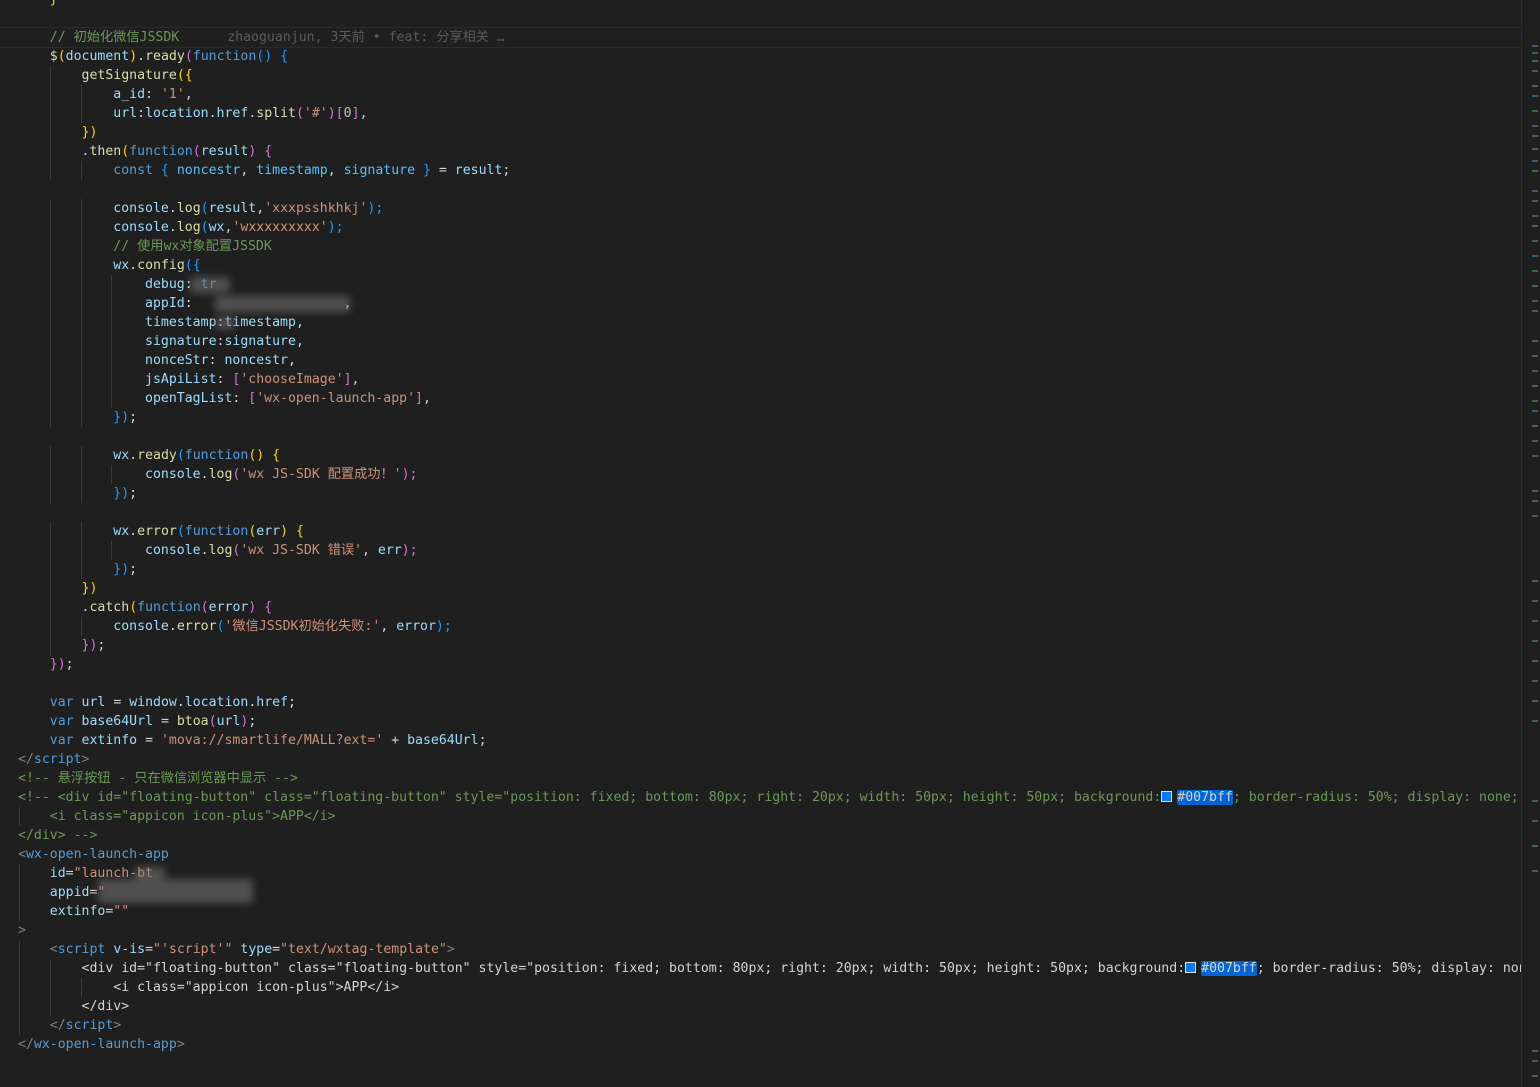 Image resolution: width=1540 pixels, height=1087 pixels. Describe the element at coordinates (761, 151) in the screenshot. I see `code-line: .then(function(result) {` at that location.